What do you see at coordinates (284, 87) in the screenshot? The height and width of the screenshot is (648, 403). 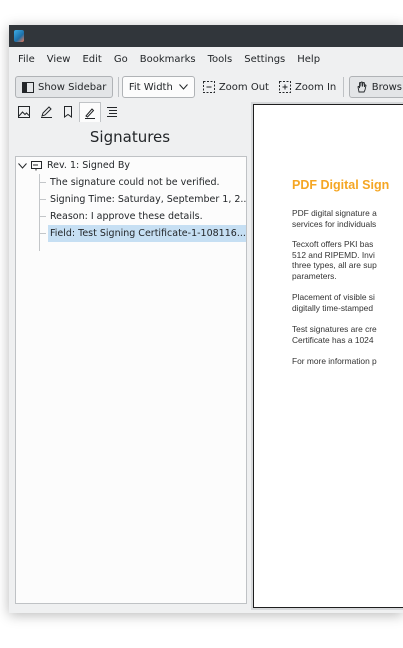 I see `zoom-in-icon` at bounding box center [284, 87].